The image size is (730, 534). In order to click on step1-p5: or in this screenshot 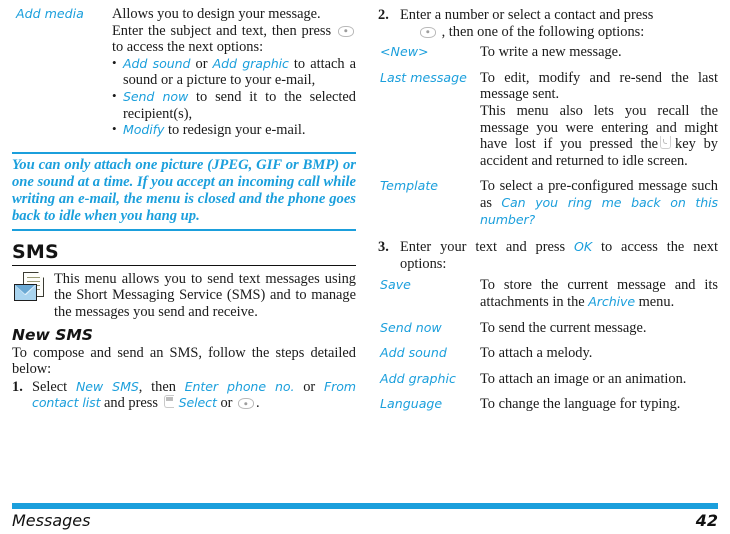, I will do `click(226, 403)`.